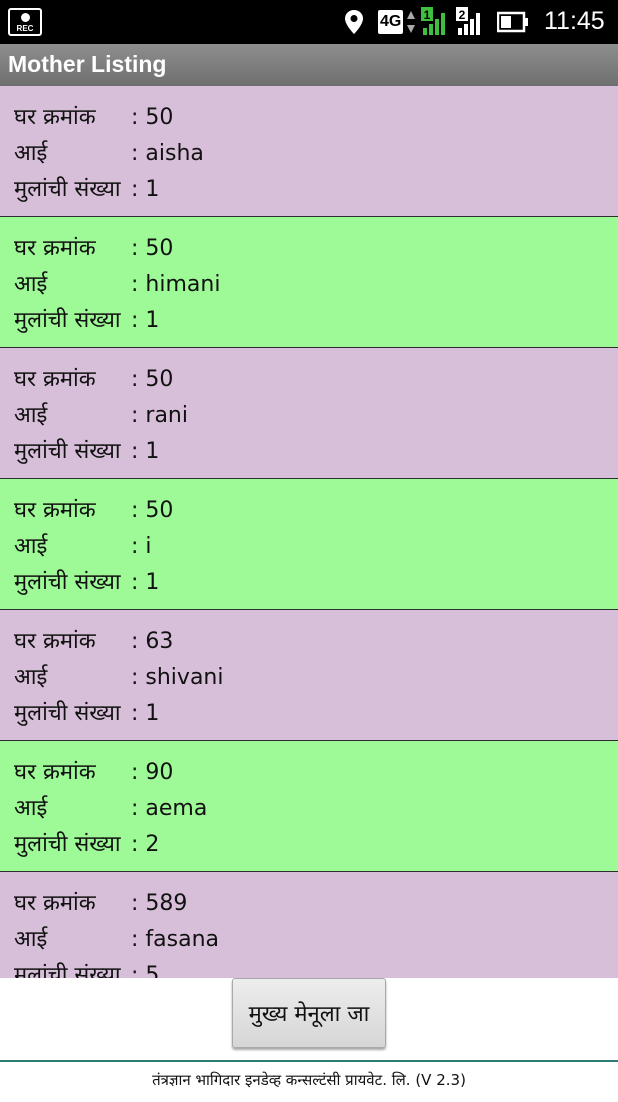  What do you see at coordinates (25, 28) in the screenshot?
I see `rec-label: REC` at bounding box center [25, 28].